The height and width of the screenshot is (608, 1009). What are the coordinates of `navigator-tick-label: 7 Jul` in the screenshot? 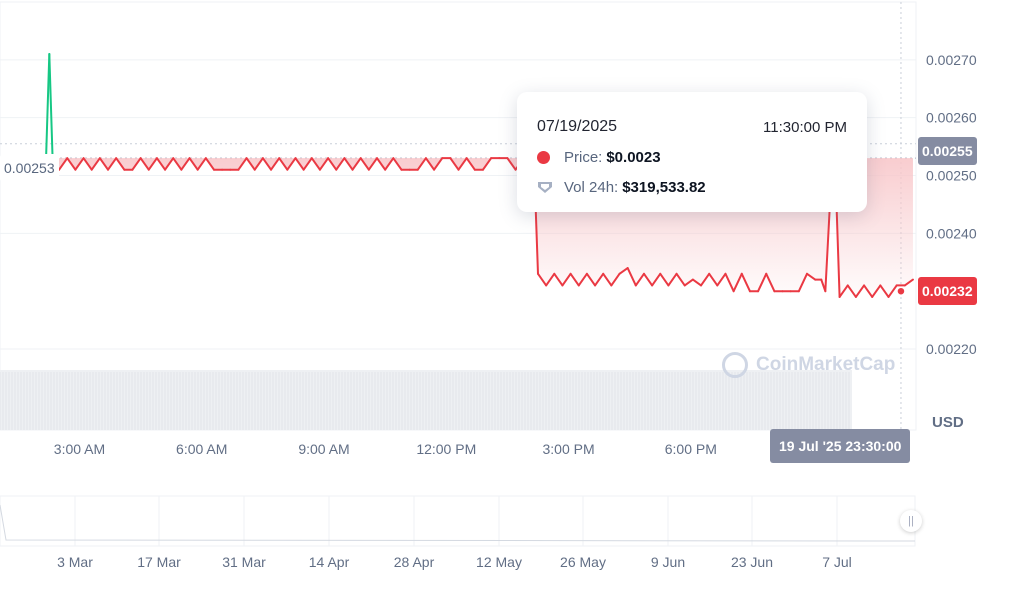 It's located at (837, 562).